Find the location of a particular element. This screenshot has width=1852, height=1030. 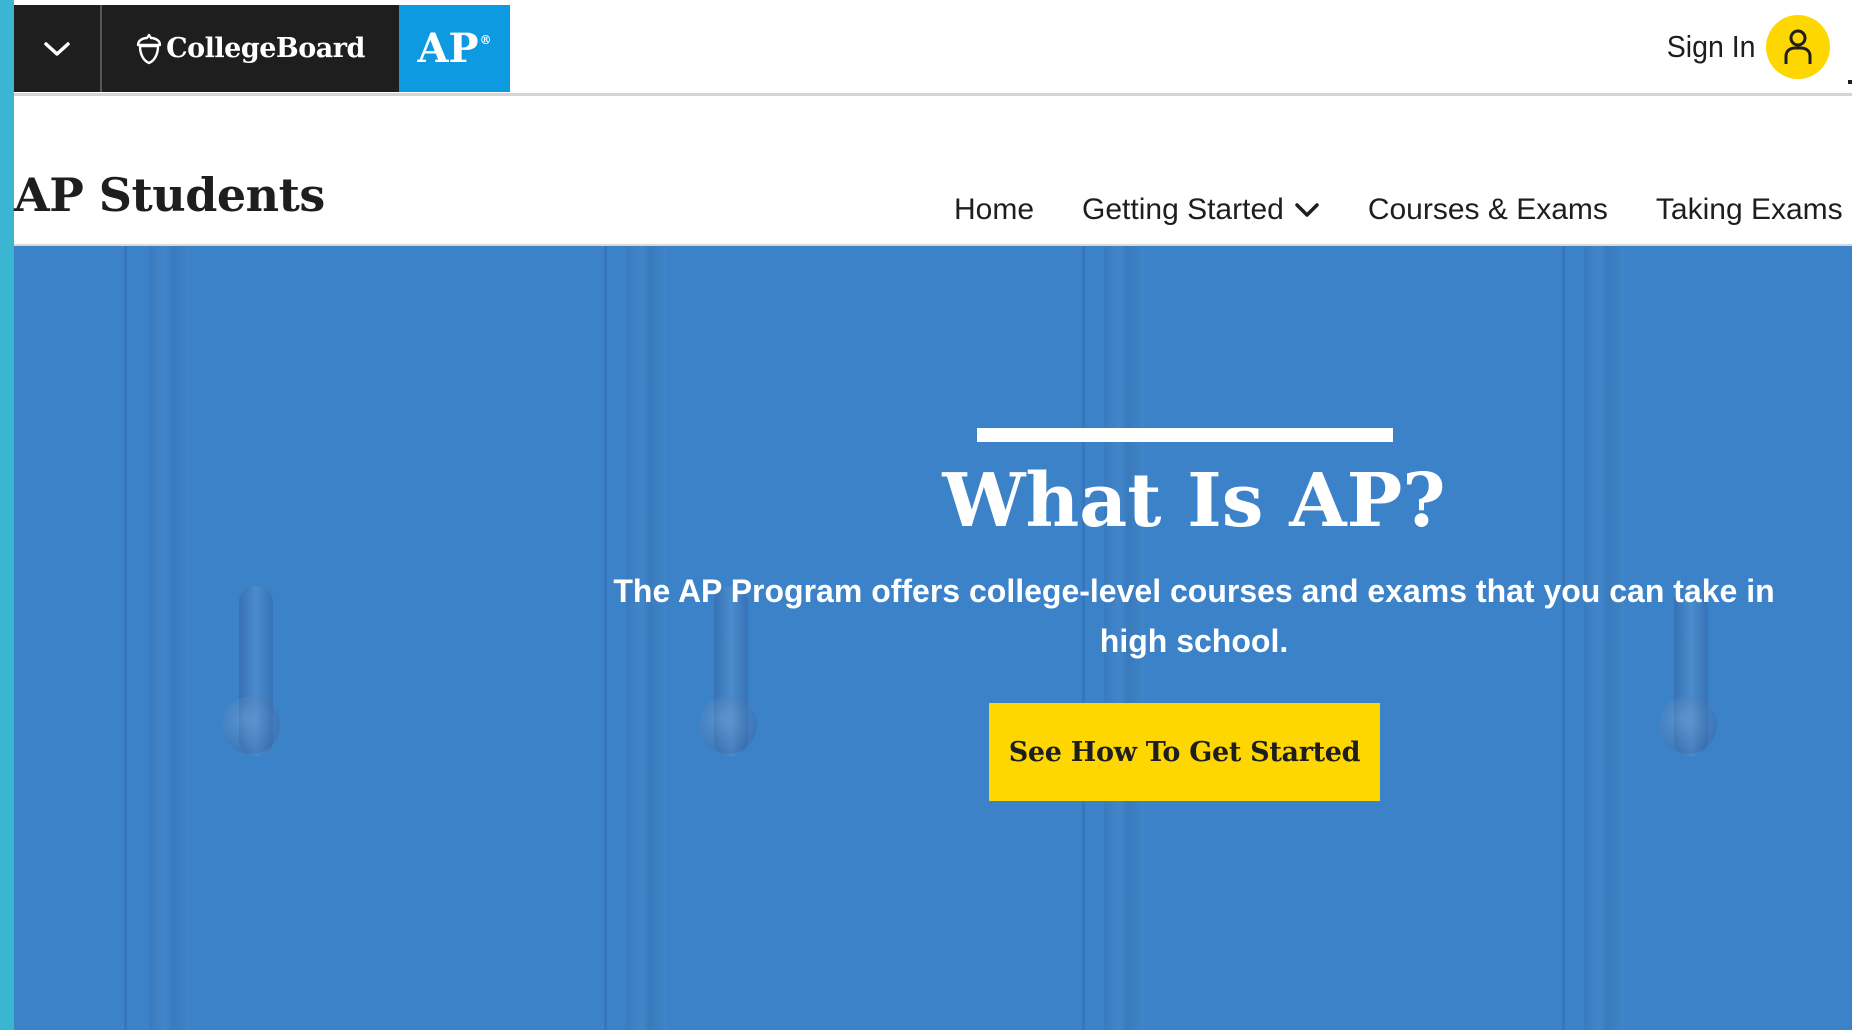

sign-in-button: Sign In is located at coordinates (1744, 47).